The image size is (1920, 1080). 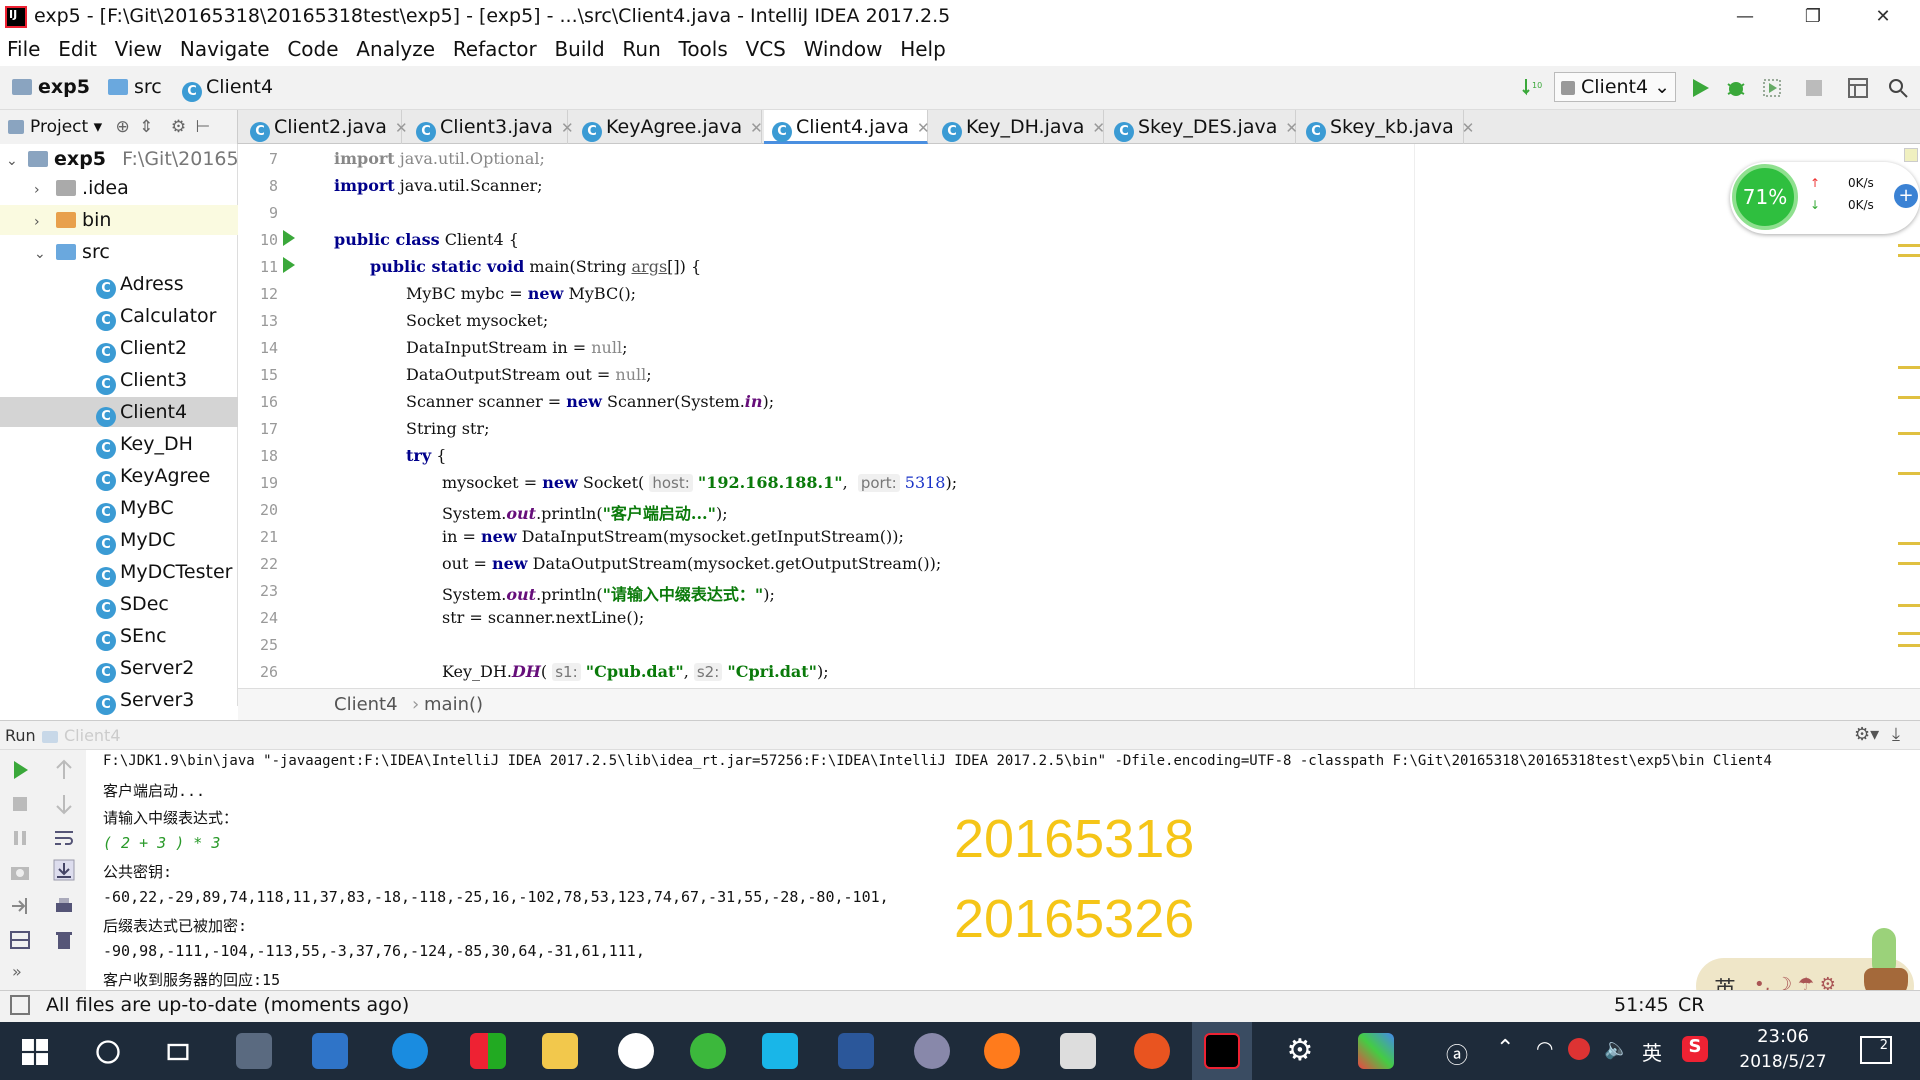 I want to click on tab-client4: C Client4.java ✕, so click(x=847, y=127).